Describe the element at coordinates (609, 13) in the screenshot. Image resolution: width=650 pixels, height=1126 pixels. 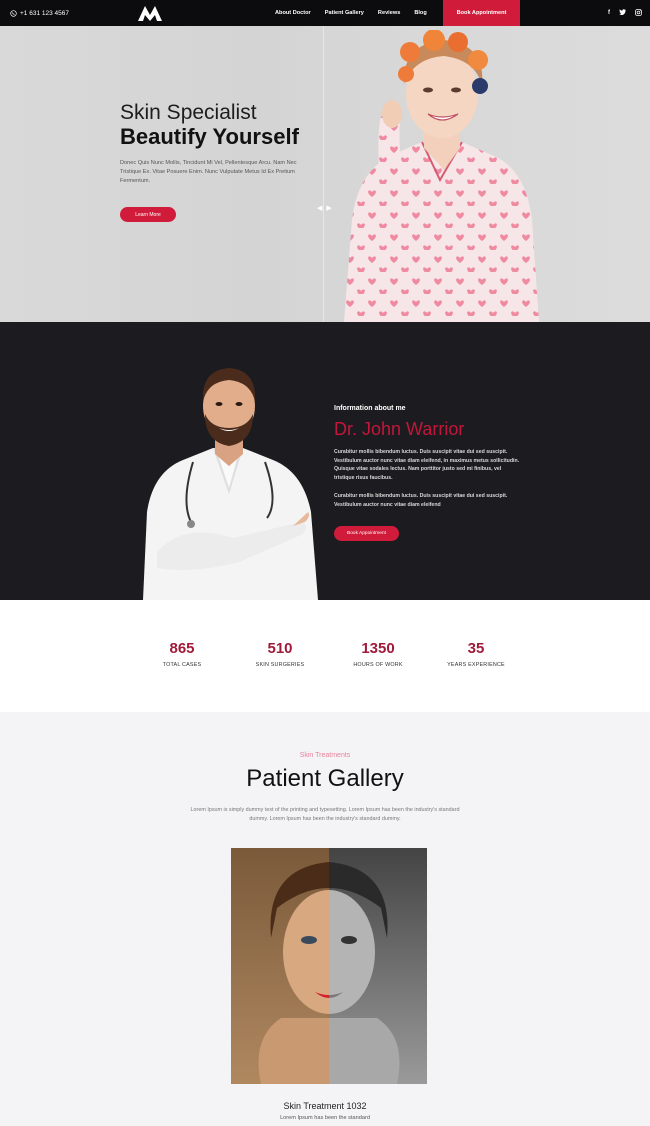
I see `facebook-icon: f` at that location.